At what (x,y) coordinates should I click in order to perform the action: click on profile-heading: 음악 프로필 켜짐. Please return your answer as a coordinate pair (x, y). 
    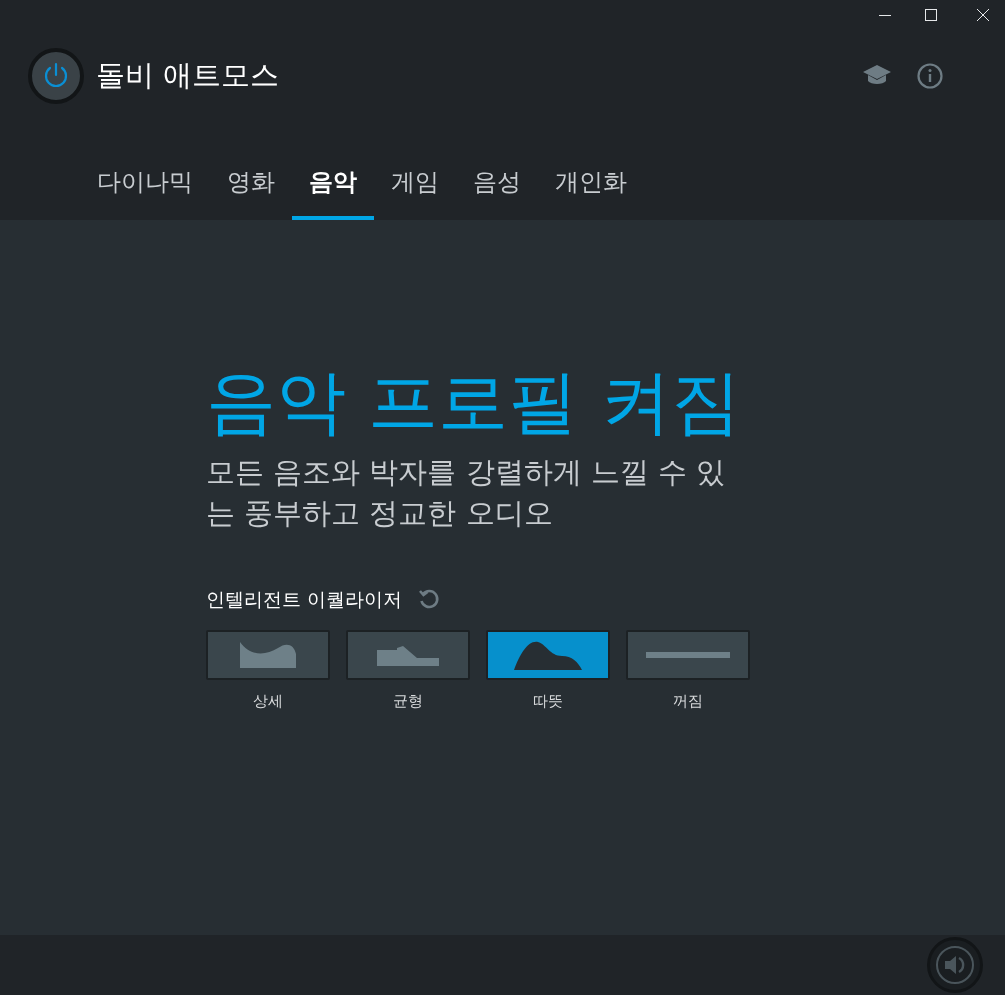
    Looking at the image, I should click on (474, 402).